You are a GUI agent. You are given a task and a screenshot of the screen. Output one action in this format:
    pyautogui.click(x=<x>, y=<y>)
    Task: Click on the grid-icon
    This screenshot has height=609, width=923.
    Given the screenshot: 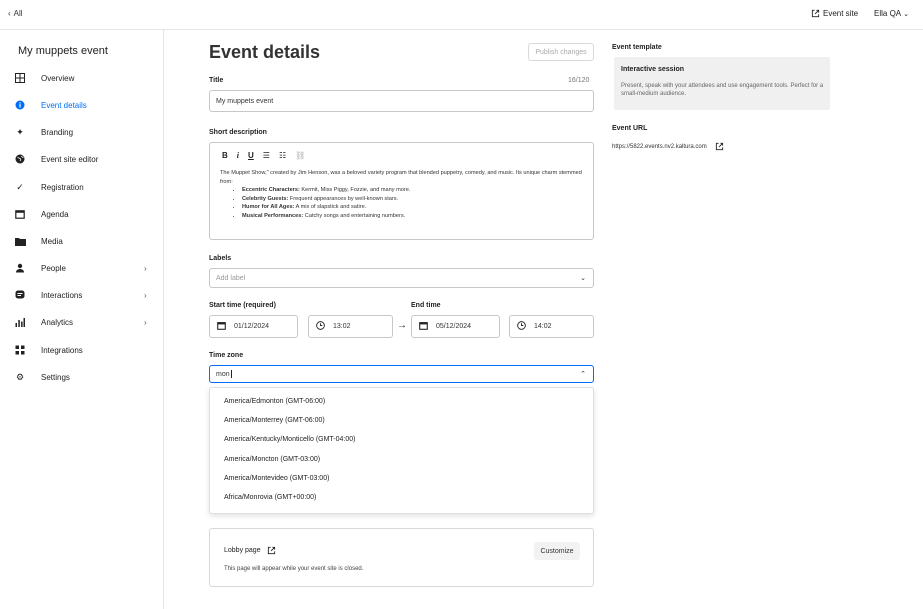 What is the action you would take?
    pyautogui.click(x=20, y=78)
    